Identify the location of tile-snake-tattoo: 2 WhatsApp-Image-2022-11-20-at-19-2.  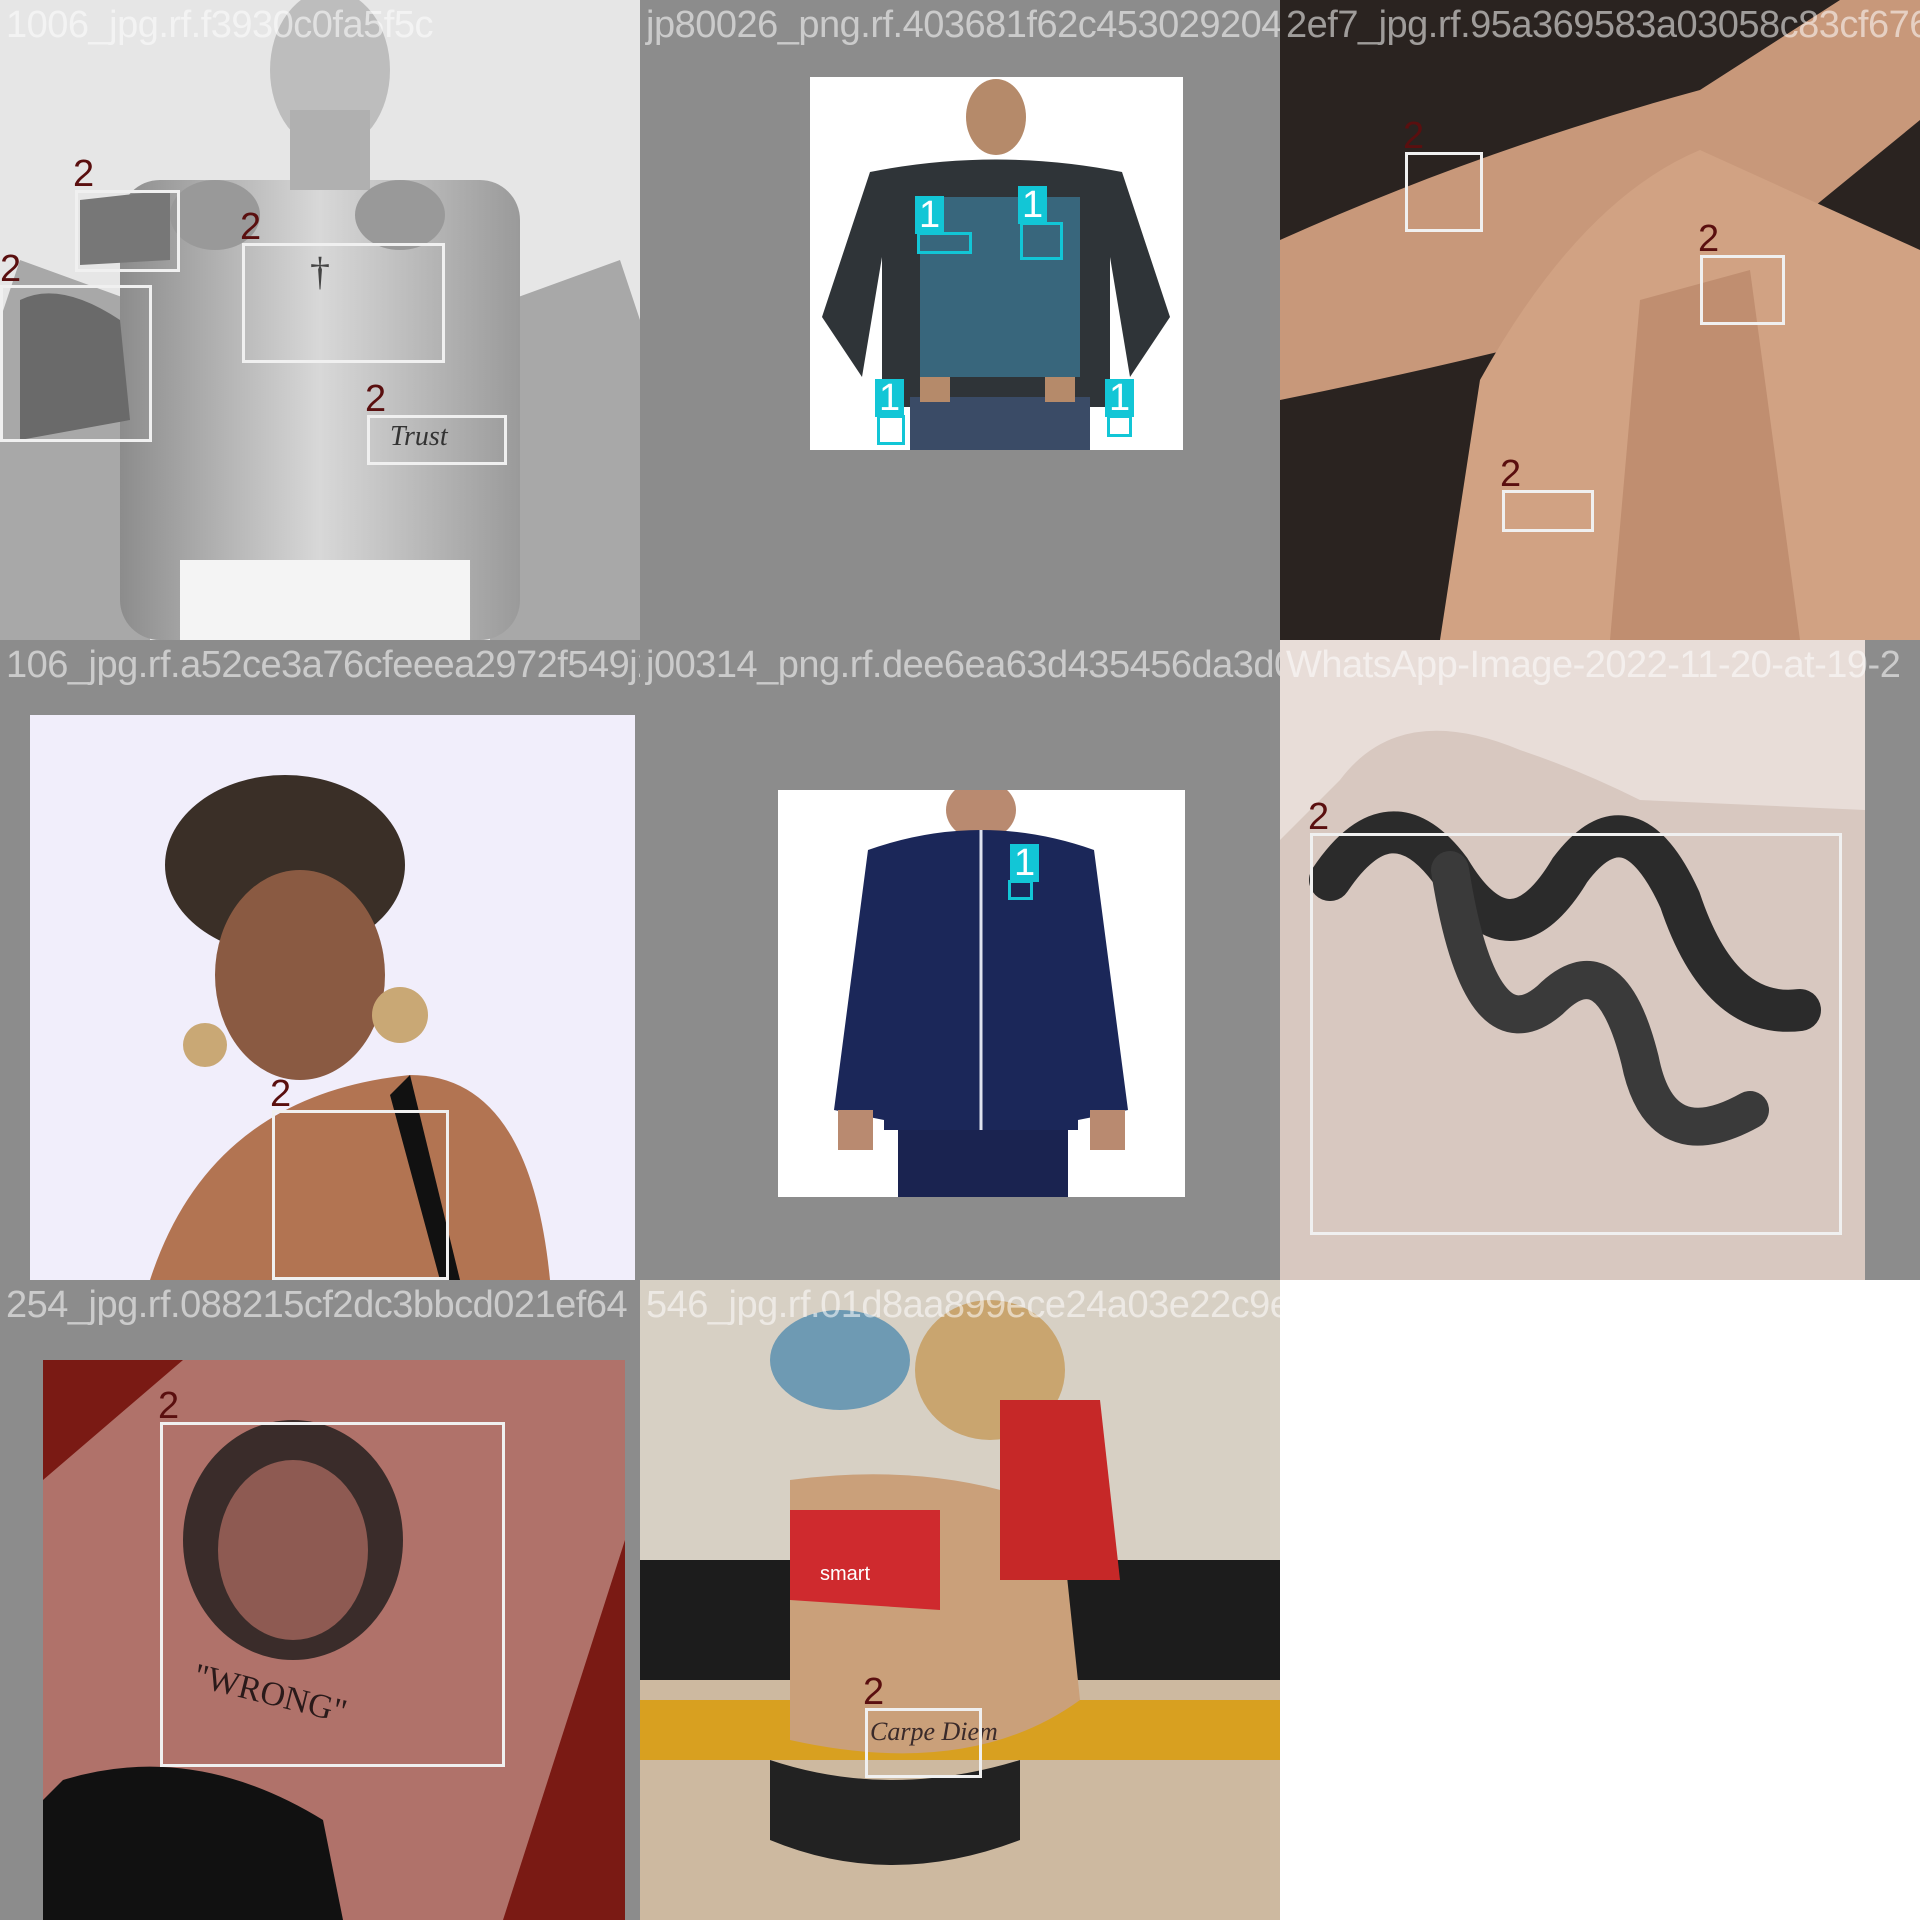
(1600, 960).